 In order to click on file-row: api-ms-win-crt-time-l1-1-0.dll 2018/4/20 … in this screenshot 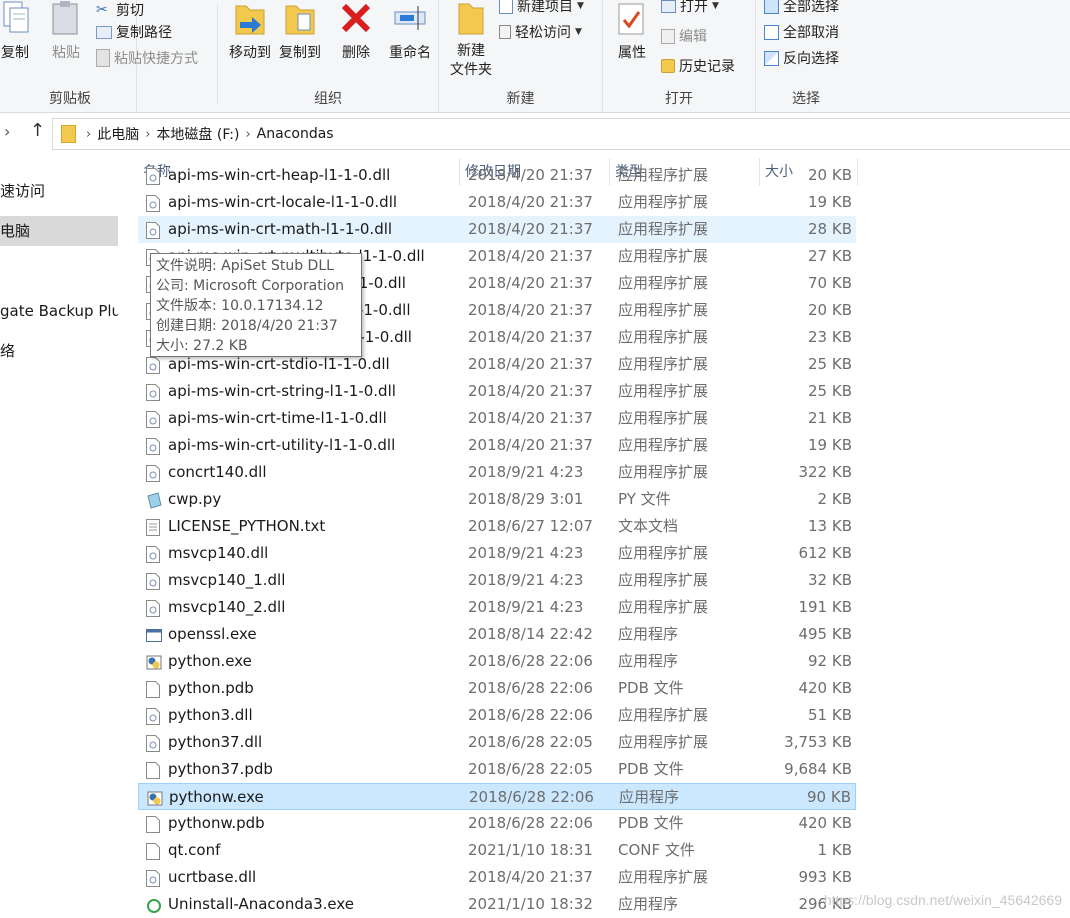, I will do `click(497, 418)`.